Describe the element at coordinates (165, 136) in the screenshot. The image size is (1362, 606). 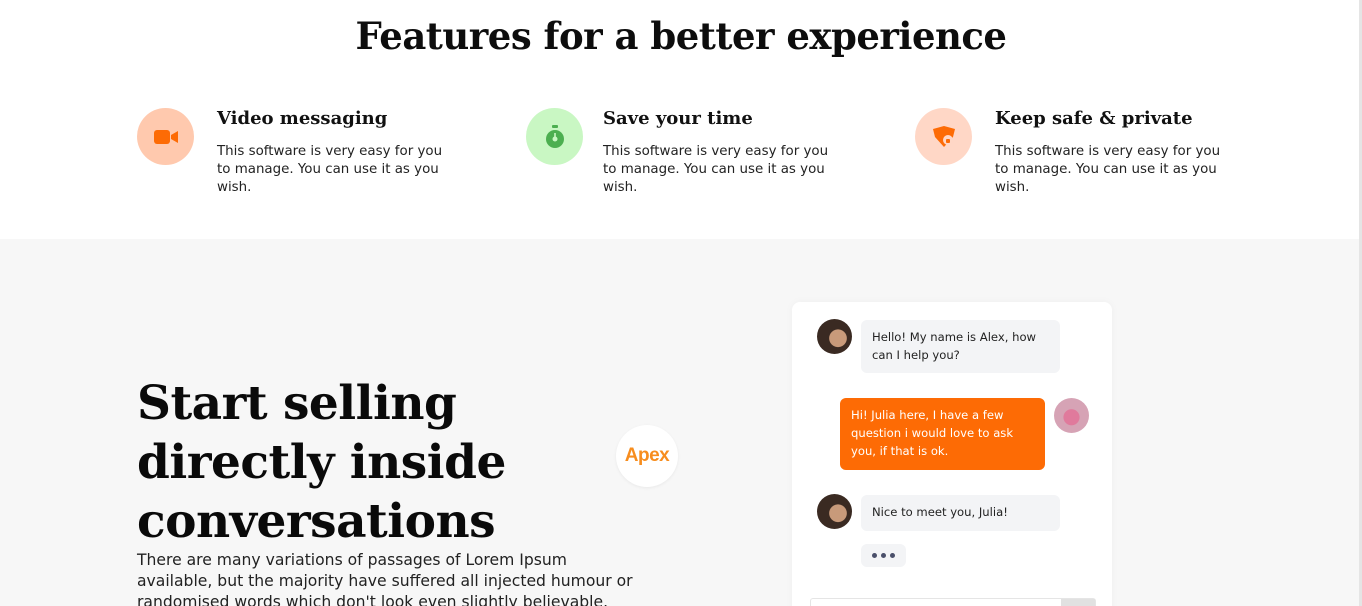
I see `video-camera-icon` at that location.